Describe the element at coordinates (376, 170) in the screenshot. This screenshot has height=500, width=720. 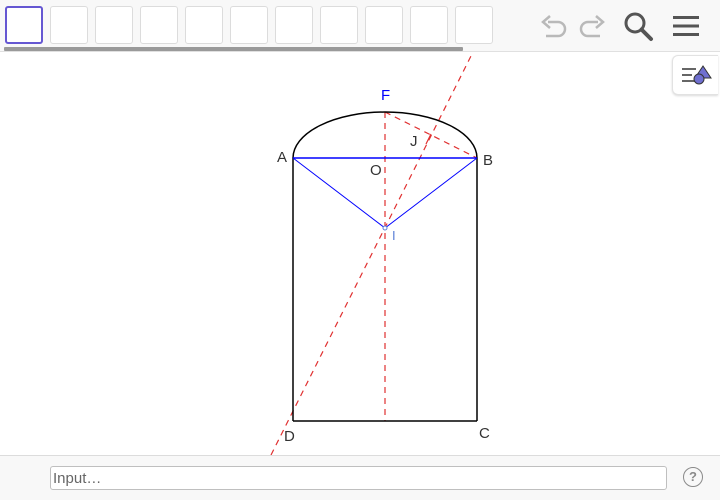
I see `label-O: O` at that location.